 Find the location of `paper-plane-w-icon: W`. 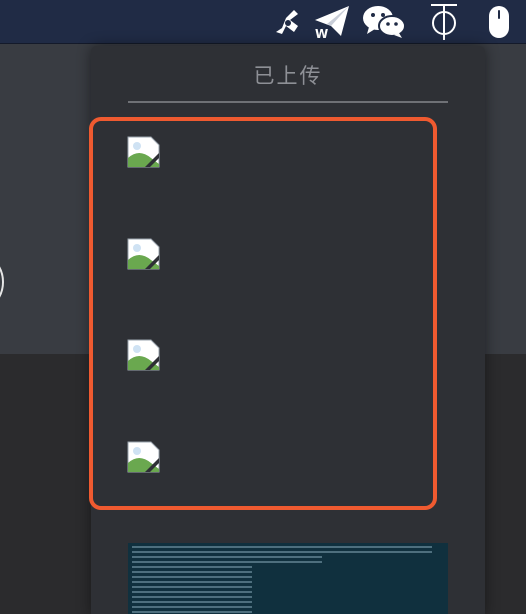

paper-plane-w-icon: W is located at coordinates (332, 22).